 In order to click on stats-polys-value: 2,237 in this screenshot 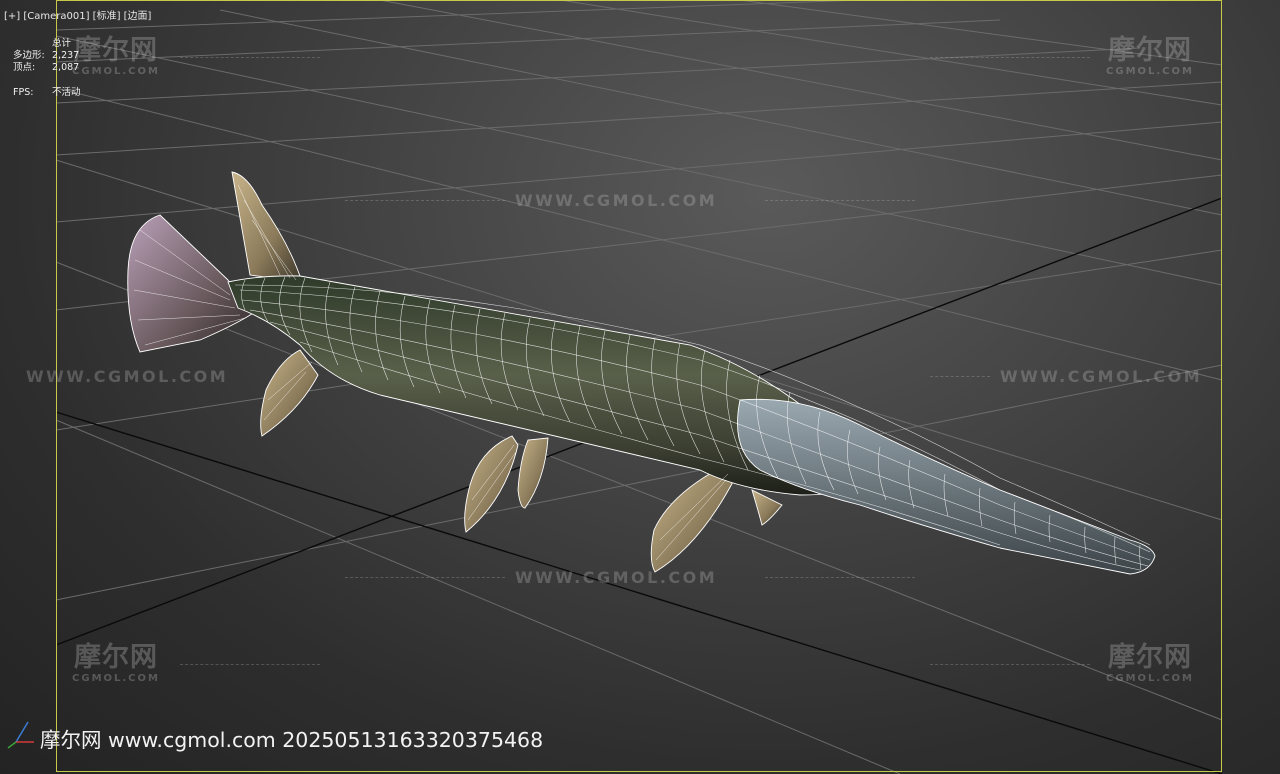, I will do `click(66, 55)`.